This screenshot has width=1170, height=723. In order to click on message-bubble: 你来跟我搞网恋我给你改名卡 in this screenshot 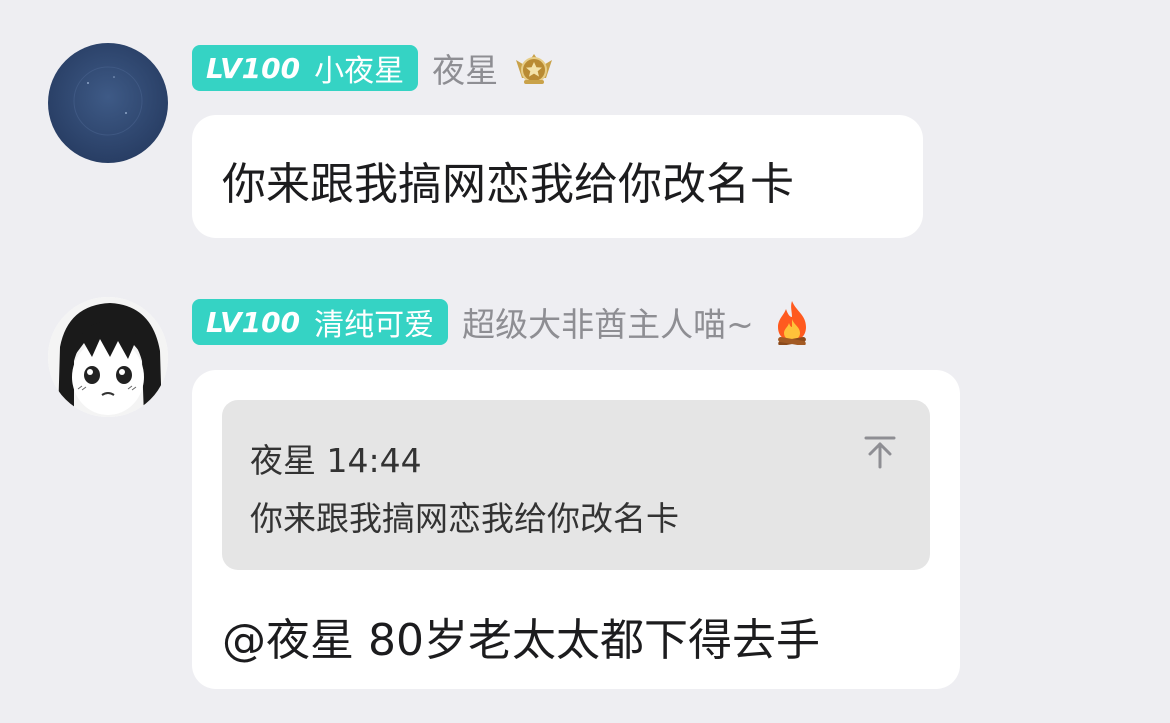, I will do `click(557, 176)`.